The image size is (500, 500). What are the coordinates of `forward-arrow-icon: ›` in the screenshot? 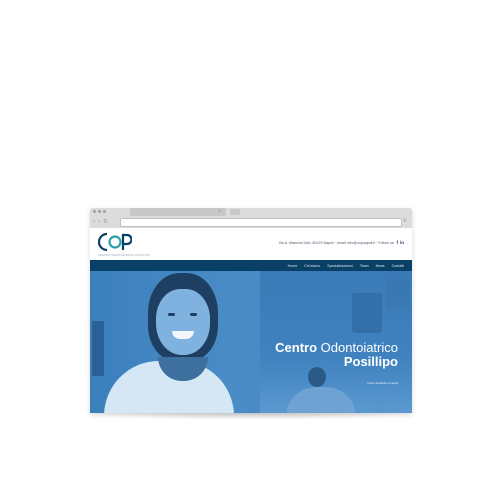 It's located at (99, 222).